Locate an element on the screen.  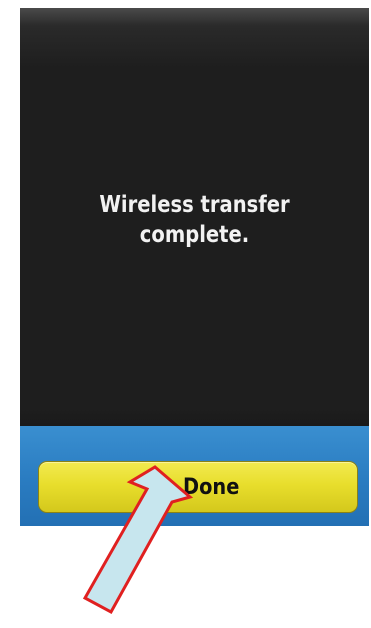
done-button-label: Done is located at coordinates (211, 487).